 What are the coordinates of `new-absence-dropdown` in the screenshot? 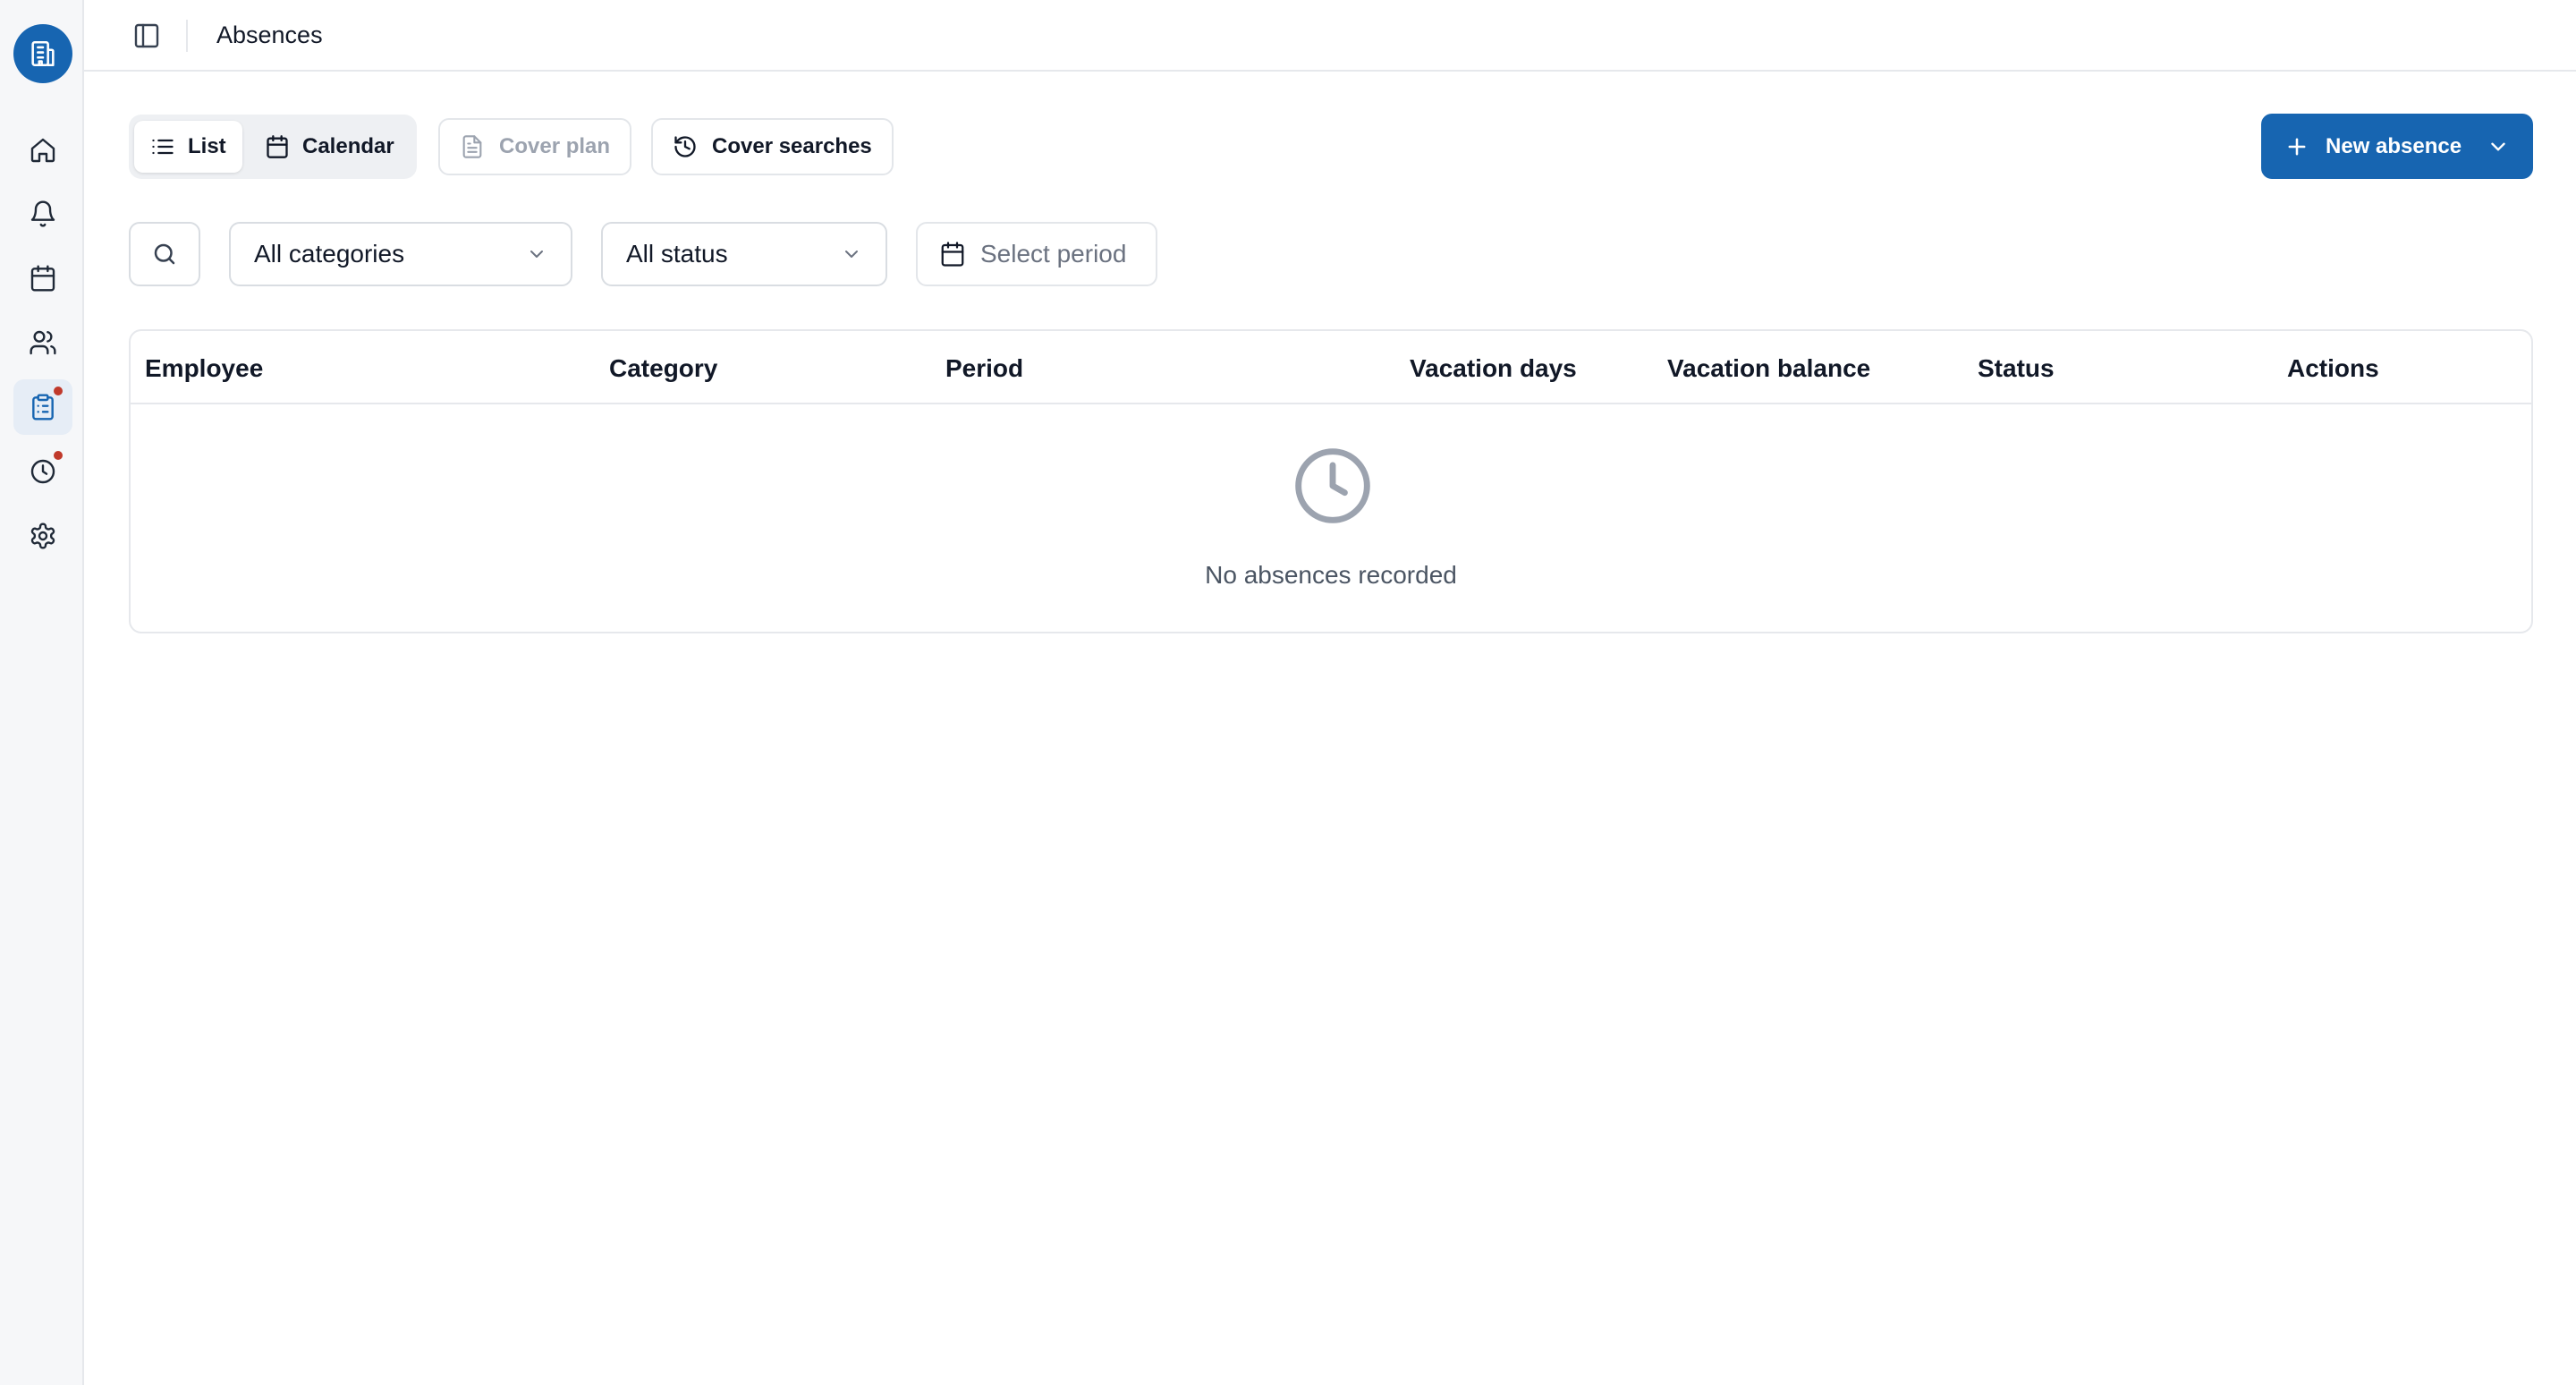 It's located at (2498, 146).